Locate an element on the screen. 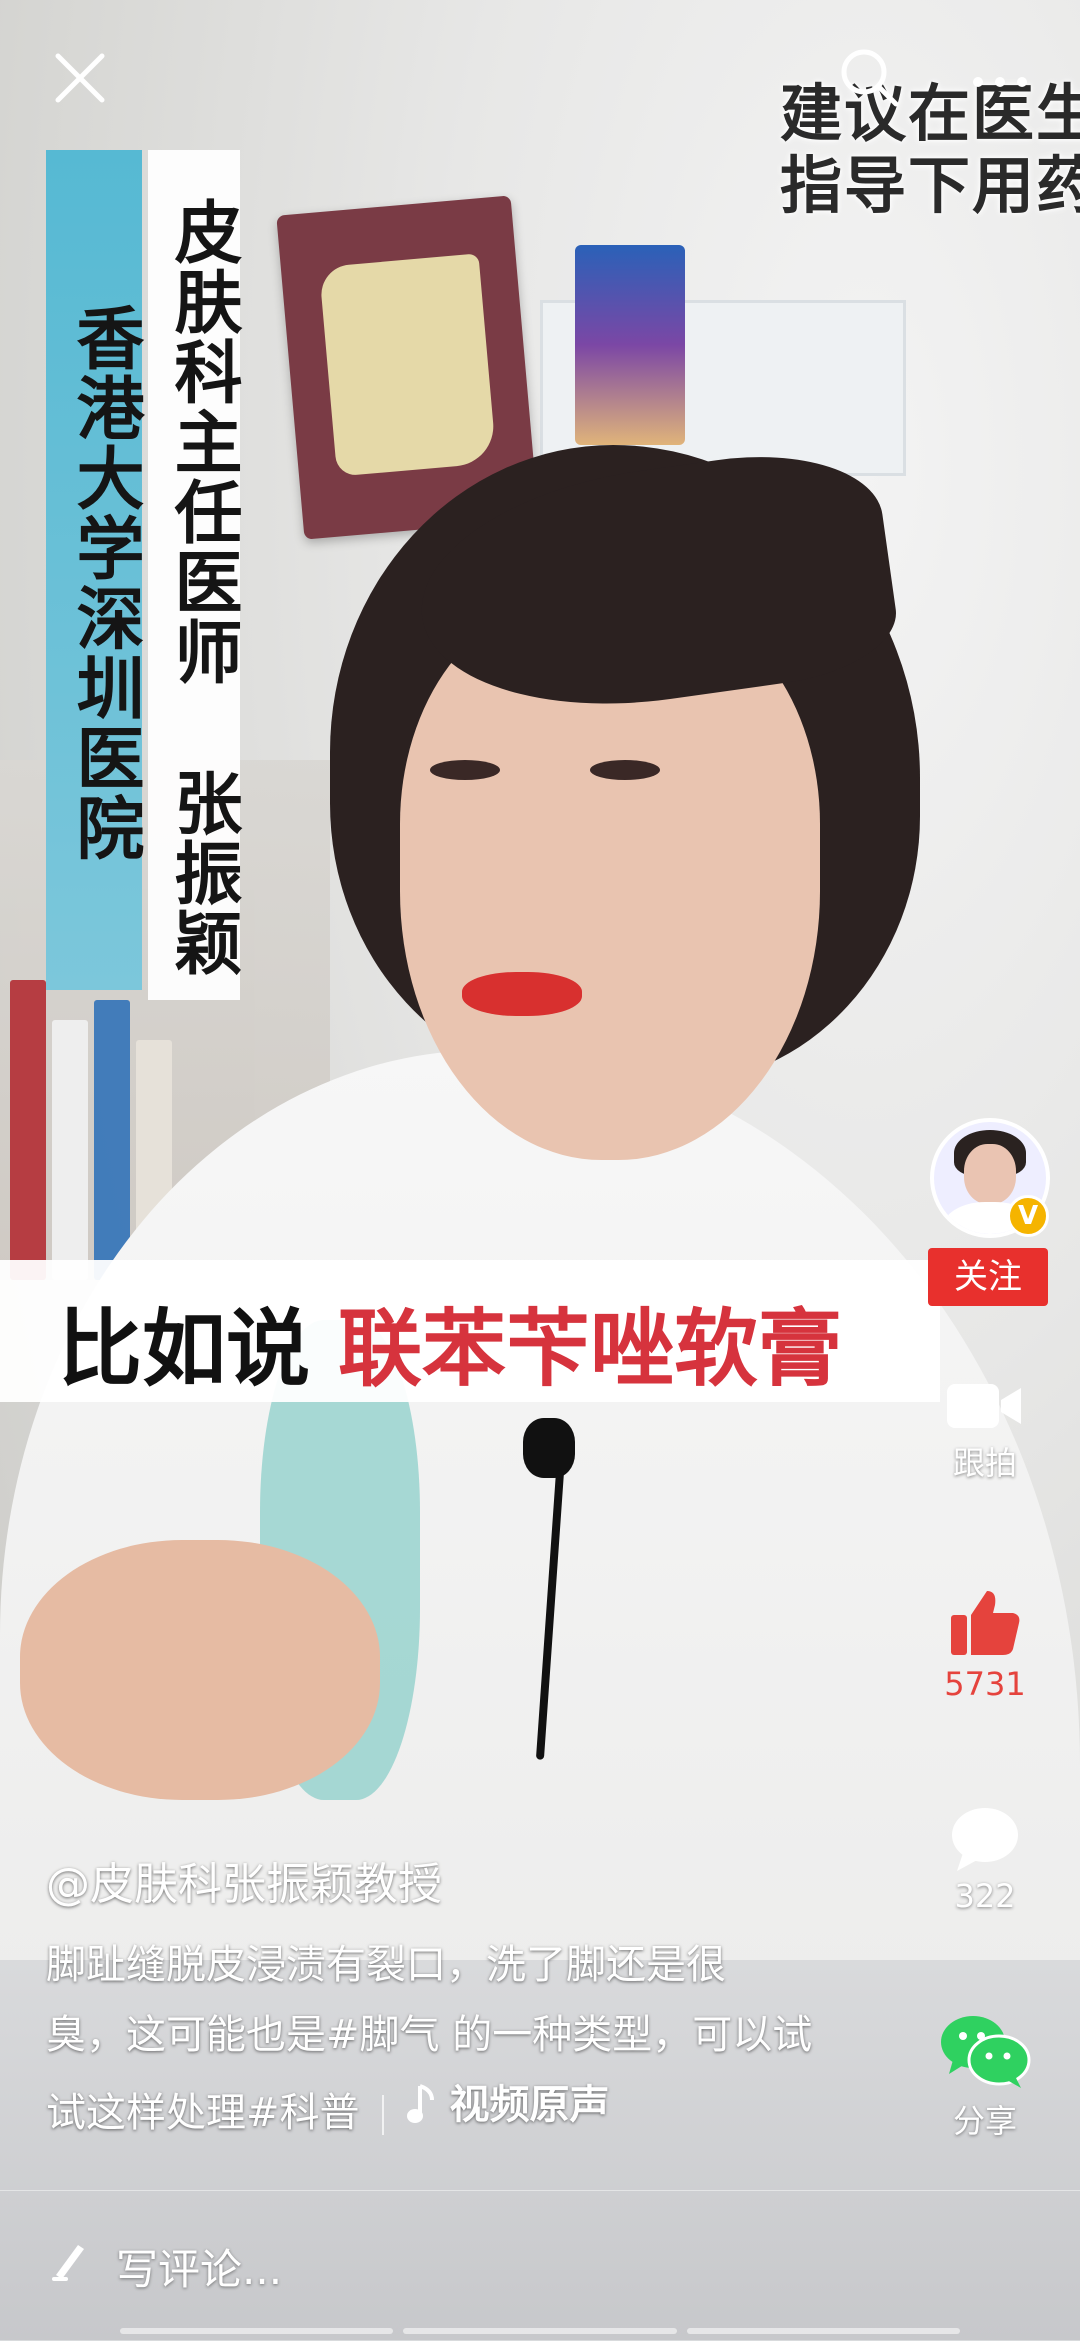 Image resolution: width=1080 pixels, height=2341 pixels. video-corner-note: 建议在医生 指导下用药 is located at coordinates (930, 149).